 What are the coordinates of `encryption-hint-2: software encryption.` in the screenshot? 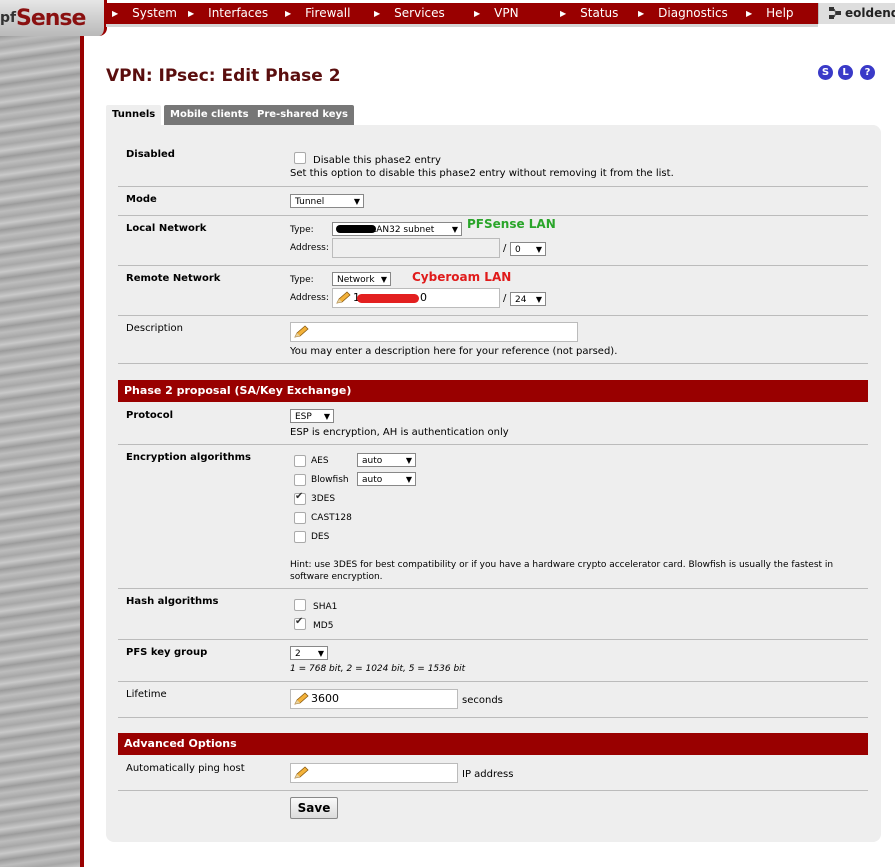 It's located at (336, 577).